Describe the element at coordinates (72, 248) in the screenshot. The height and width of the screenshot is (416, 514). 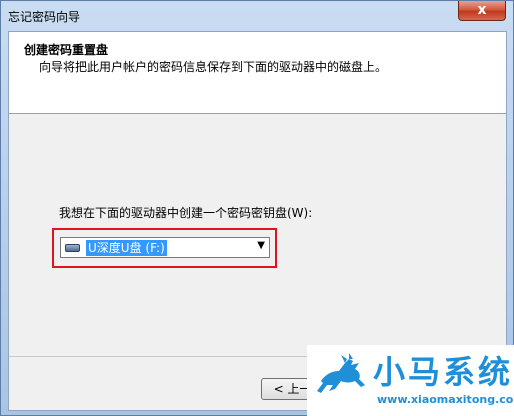
I see `usb-drive-icon` at that location.